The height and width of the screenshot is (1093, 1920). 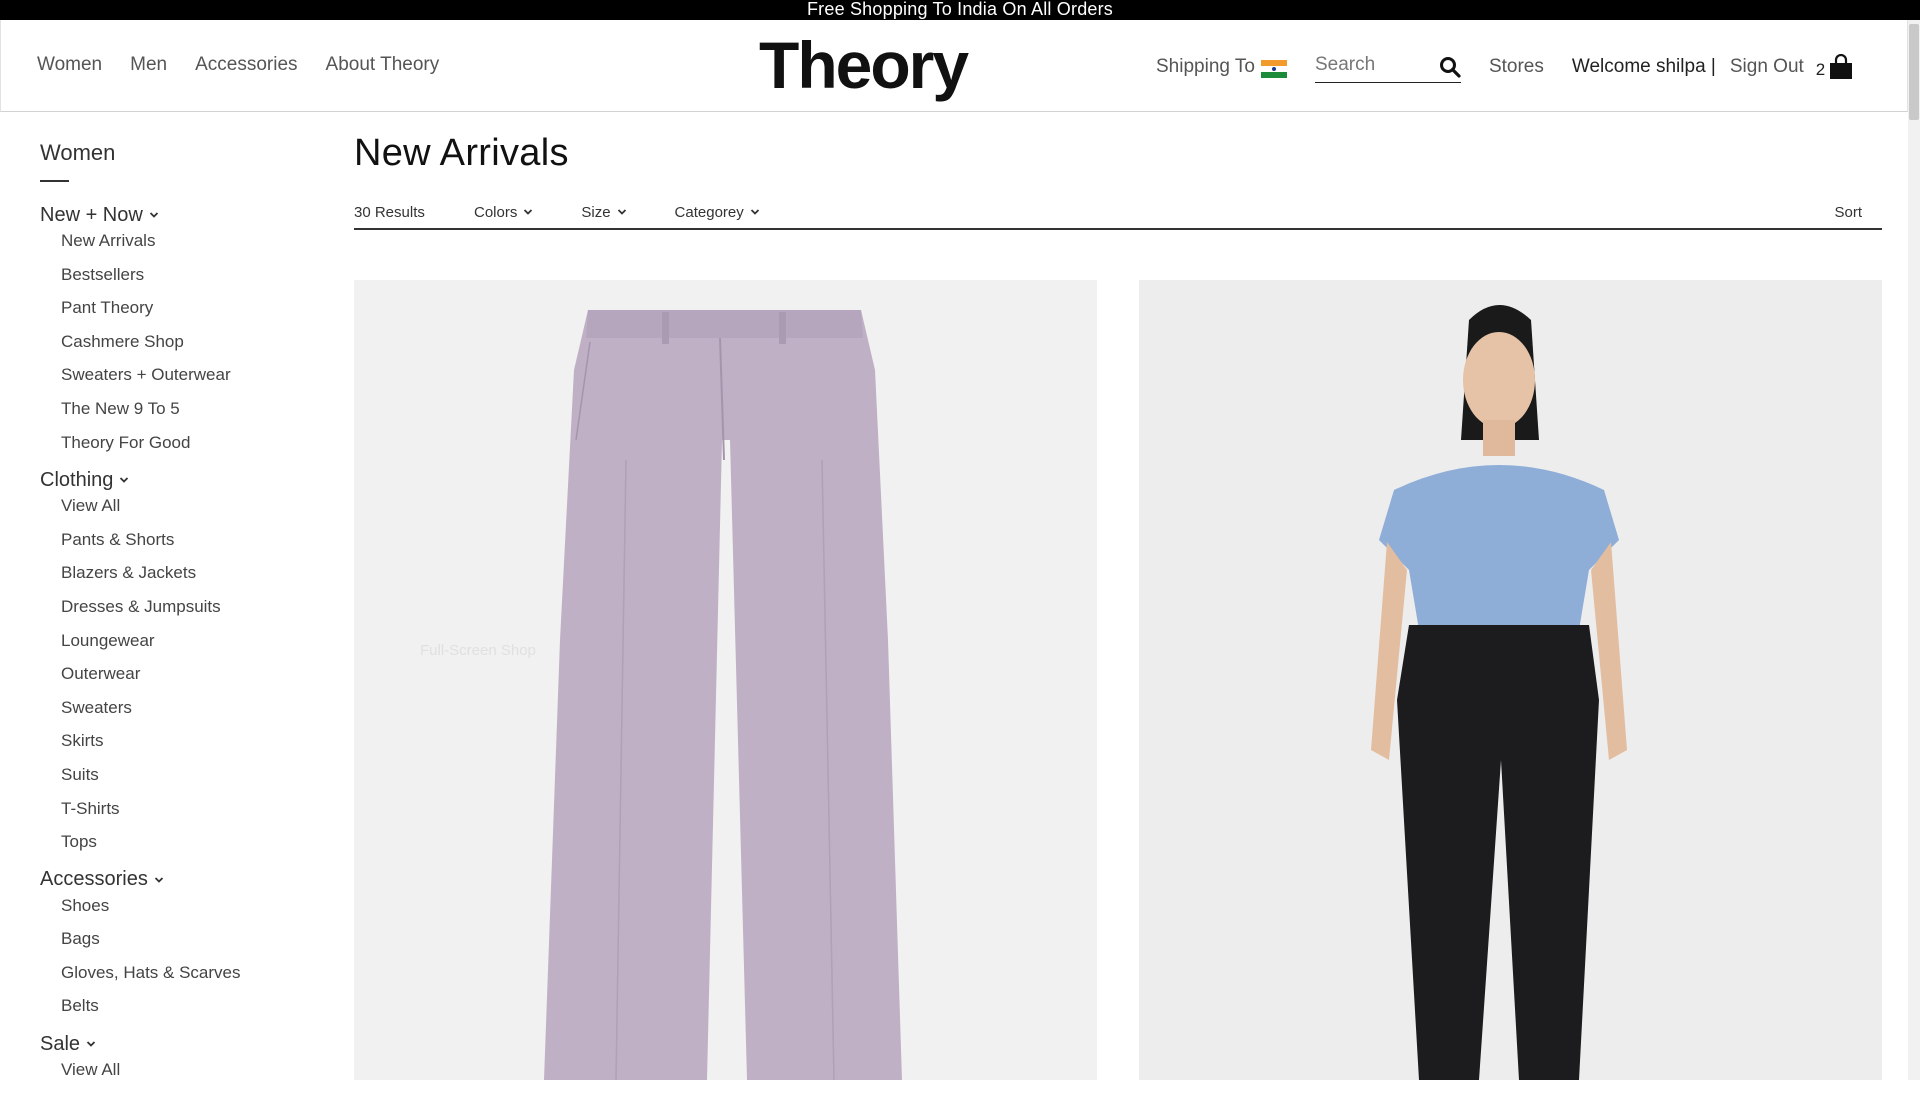 What do you see at coordinates (175, 281) in the screenshot?
I see `sidebar-item-bestsellers: Bestsellers` at bounding box center [175, 281].